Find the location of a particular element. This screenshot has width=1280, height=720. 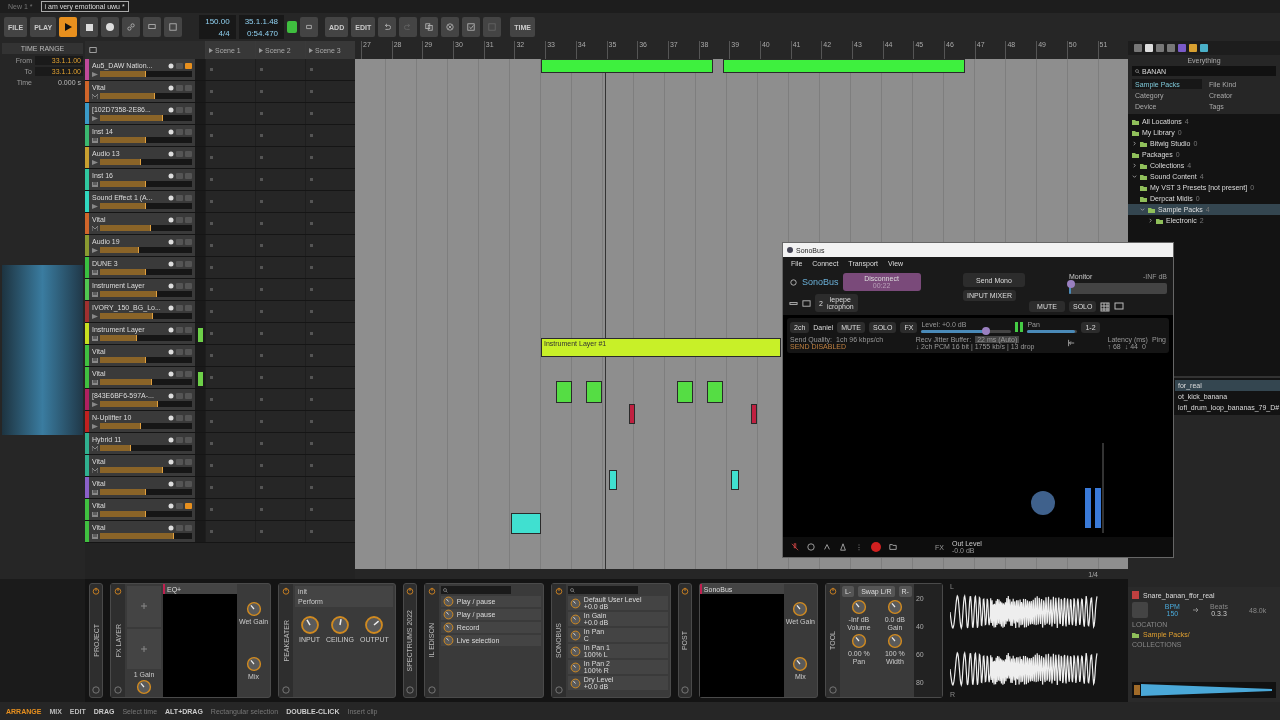

monitor-slider is located at coordinates (1118, 288).